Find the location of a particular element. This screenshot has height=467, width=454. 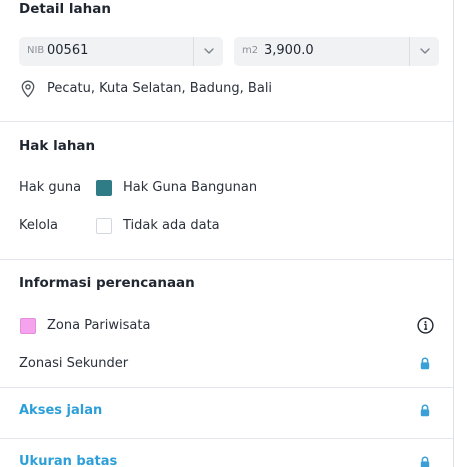

land-detail-title: Detail lahan is located at coordinates (65, 9).